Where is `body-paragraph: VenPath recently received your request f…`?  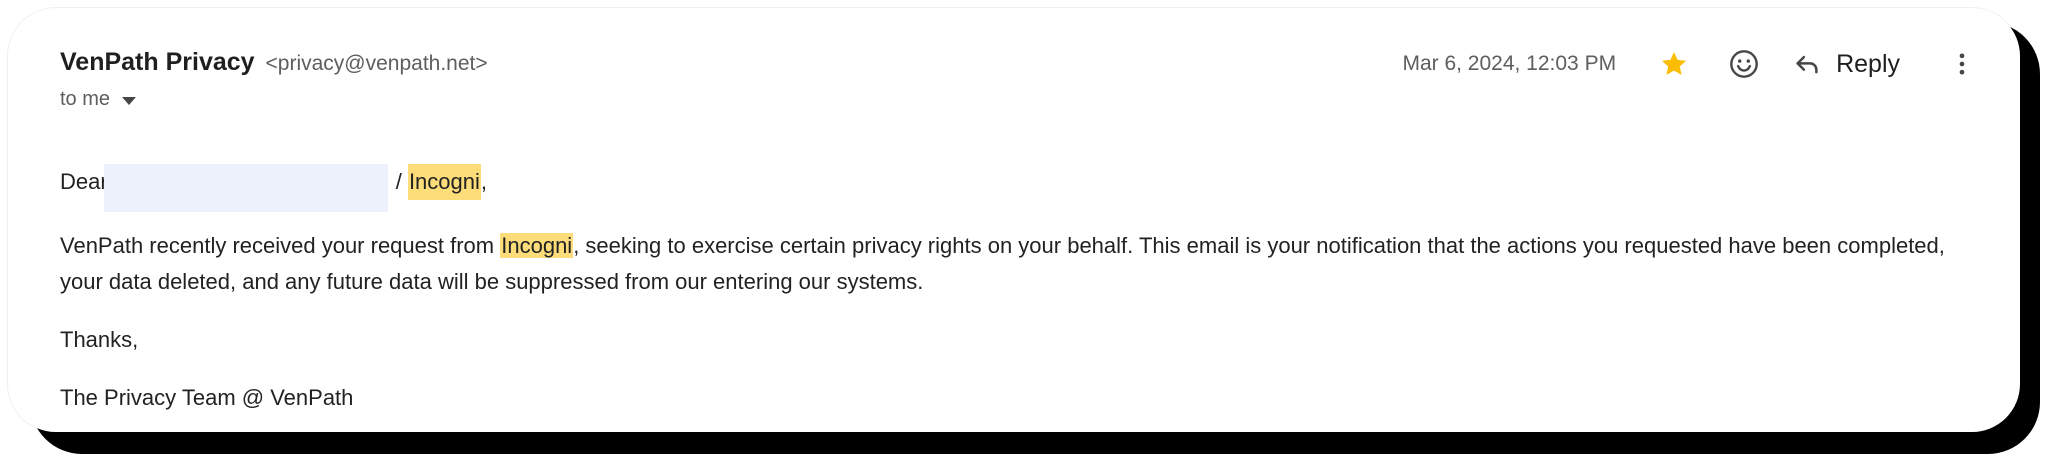 body-paragraph: VenPath recently received your request f… is located at coordinates (1020, 264).